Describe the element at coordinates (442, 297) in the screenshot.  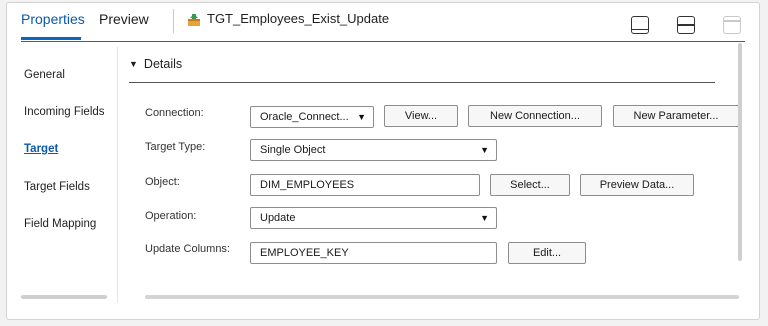
I see `horizontal-scrollbar` at that location.